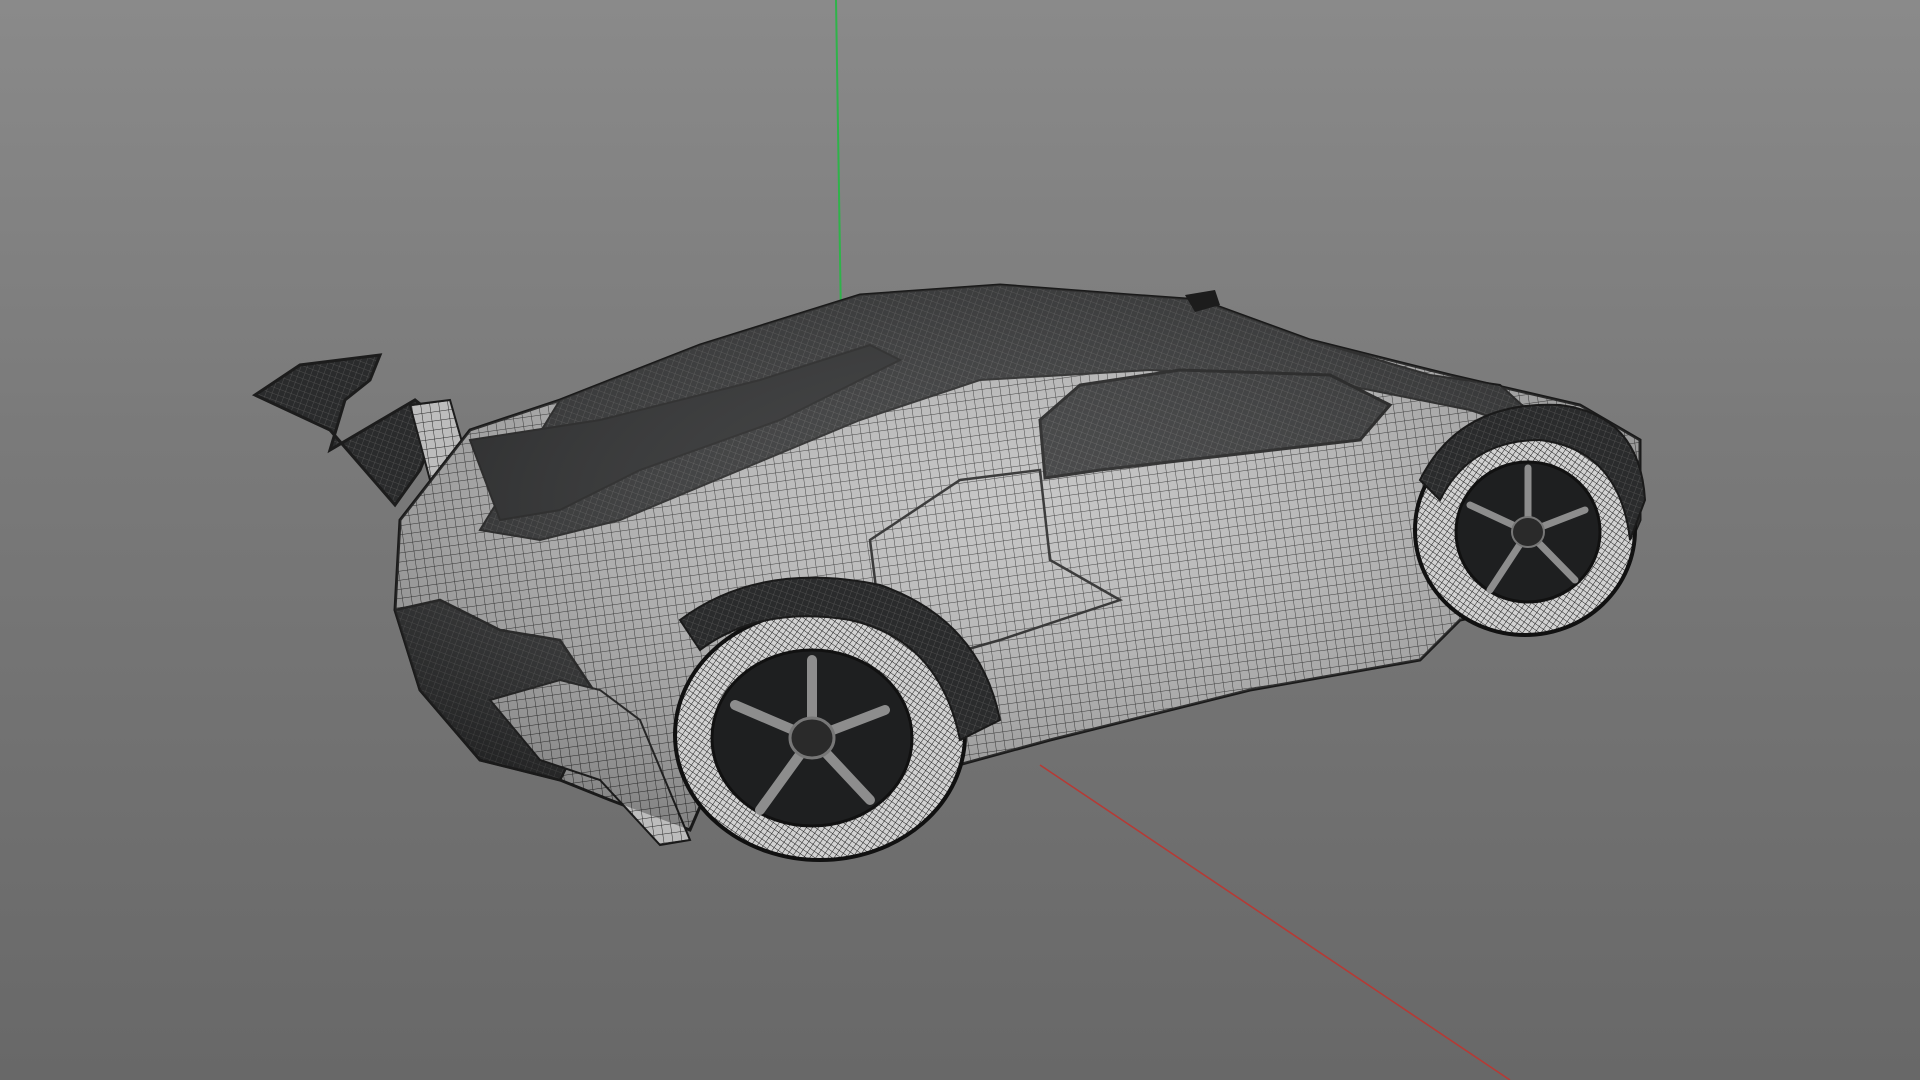 The image size is (1920, 1080). I want to click on rear-wing, so click(346, 430).